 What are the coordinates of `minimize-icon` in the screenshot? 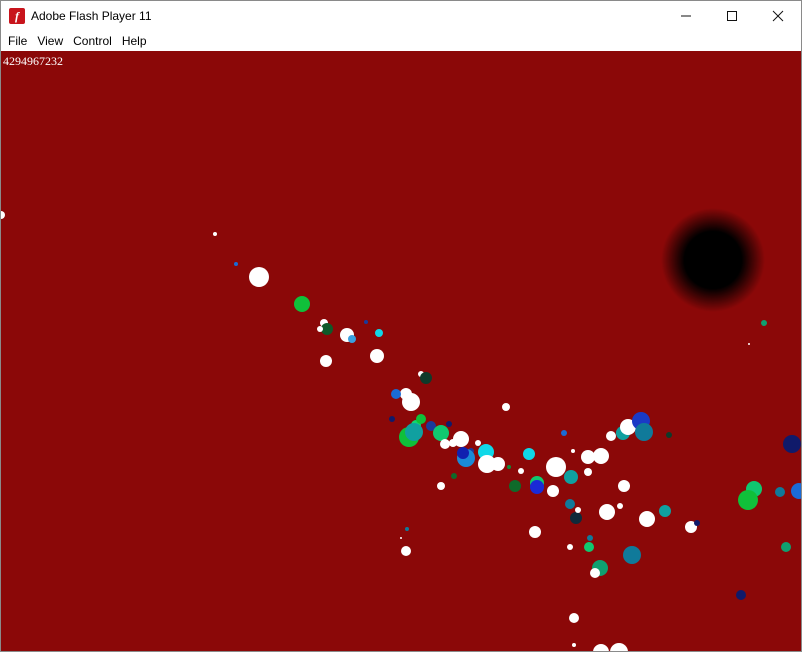 It's located at (686, 16).